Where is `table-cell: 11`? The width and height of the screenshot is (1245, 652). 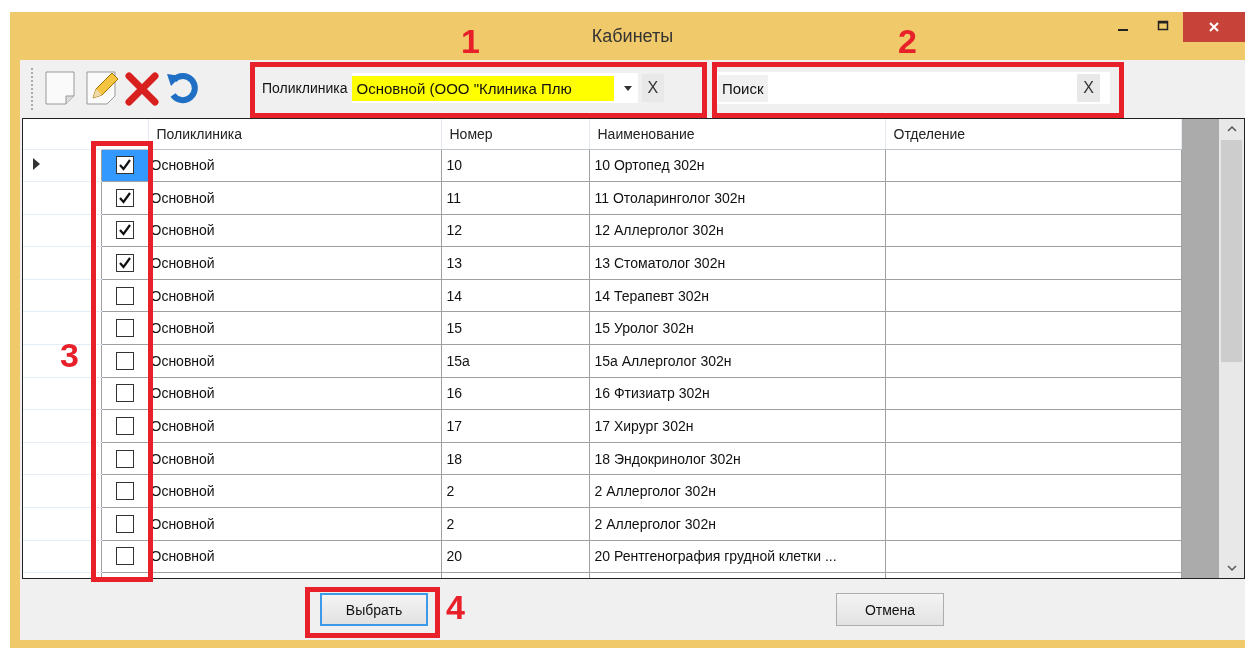
table-cell: 11 is located at coordinates (515, 198).